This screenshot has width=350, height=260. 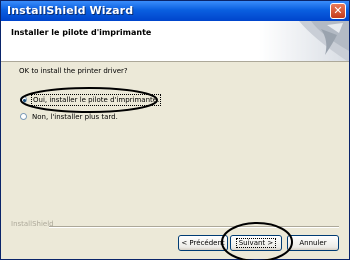 What do you see at coordinates (313, 243) in the screenshot?
I see `cancel-button: Annuler` at bounding box center [313, 243].